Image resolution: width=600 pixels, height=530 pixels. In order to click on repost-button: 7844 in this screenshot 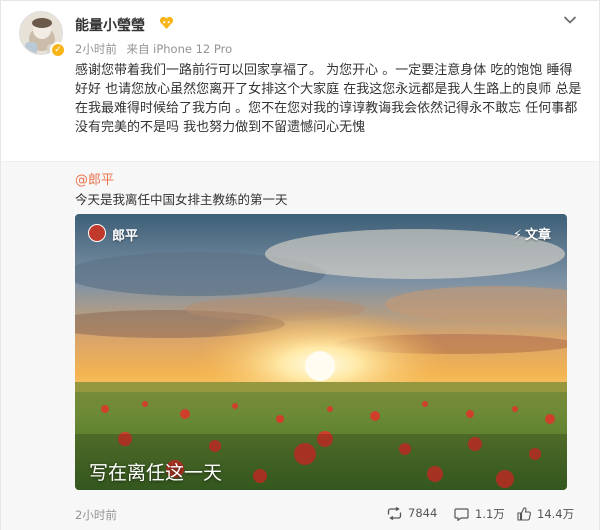, I will do `click(412, 513)`.